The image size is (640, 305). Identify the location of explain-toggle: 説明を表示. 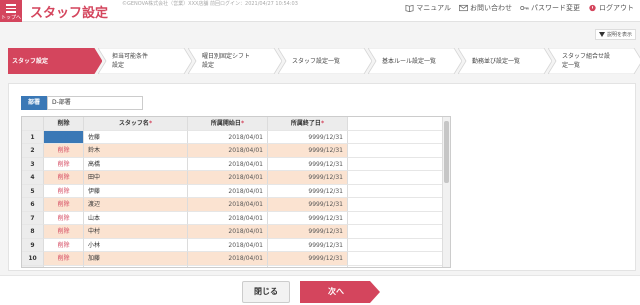
(615, 34).